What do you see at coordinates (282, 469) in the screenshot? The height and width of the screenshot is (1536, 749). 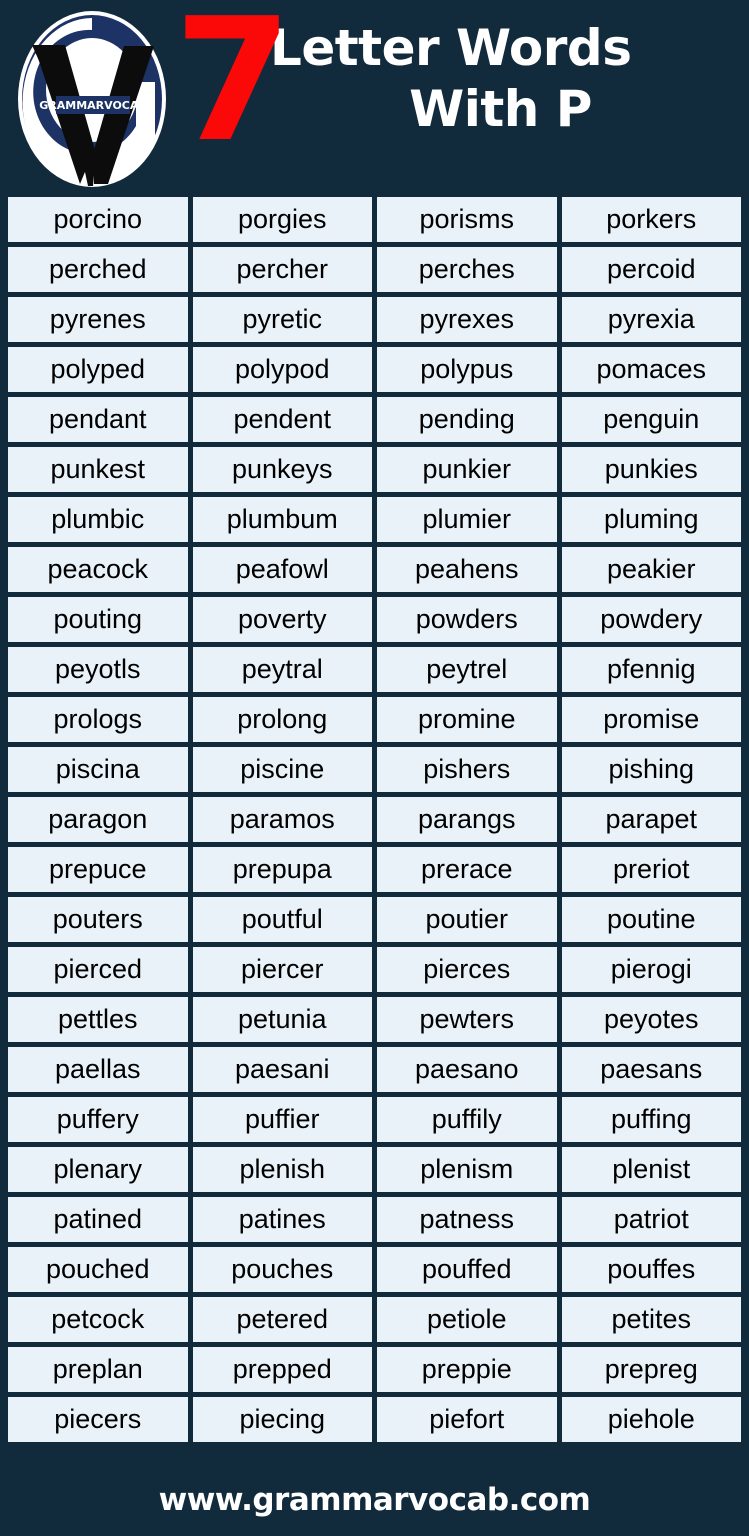 I see `word-cell: punkeys` at bounding box center [282, 469].